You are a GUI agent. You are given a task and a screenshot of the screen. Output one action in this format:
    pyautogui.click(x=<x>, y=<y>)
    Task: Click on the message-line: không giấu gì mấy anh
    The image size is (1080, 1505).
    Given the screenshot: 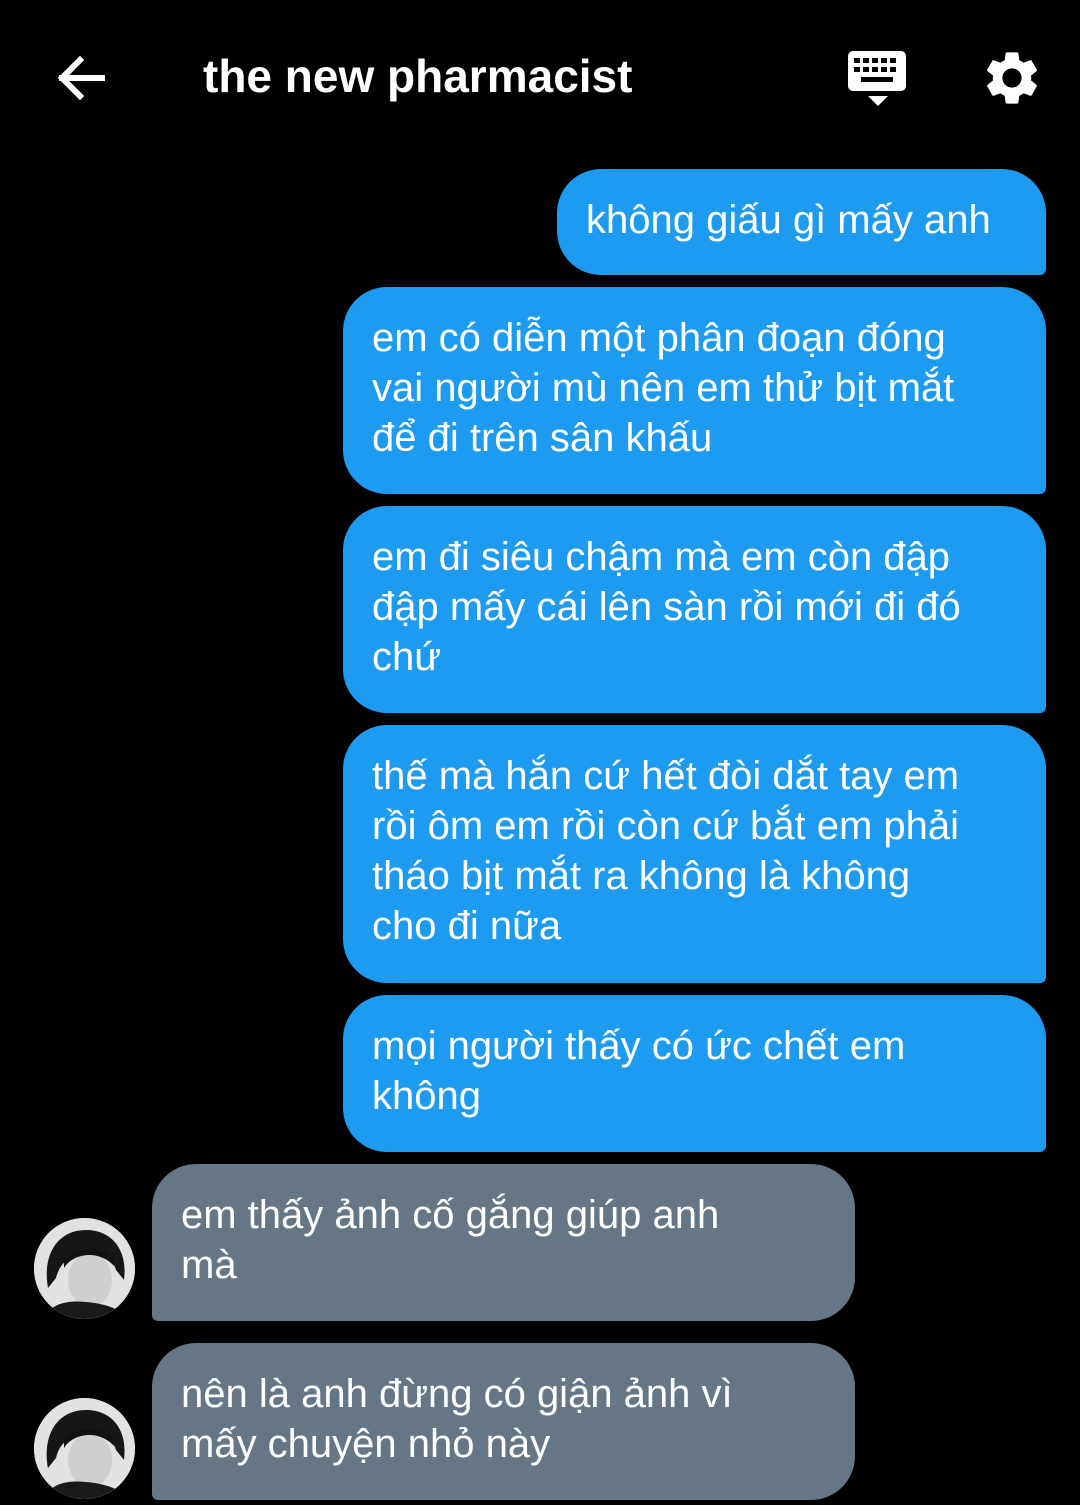 What is the action you would take?
    pyautogui.click(x=788, y=220)
    